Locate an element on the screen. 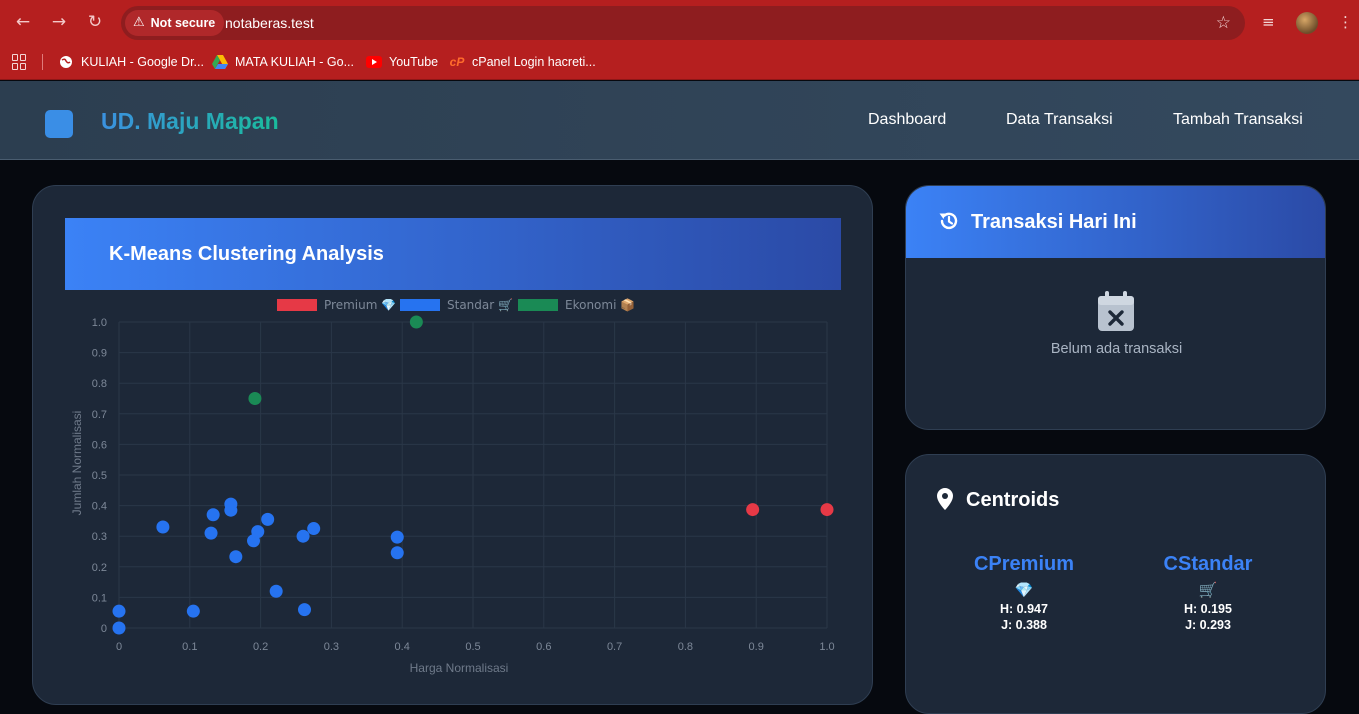 The image size is (1359, 714). url-text: notaberas.test is located at coordinates (269, 23).